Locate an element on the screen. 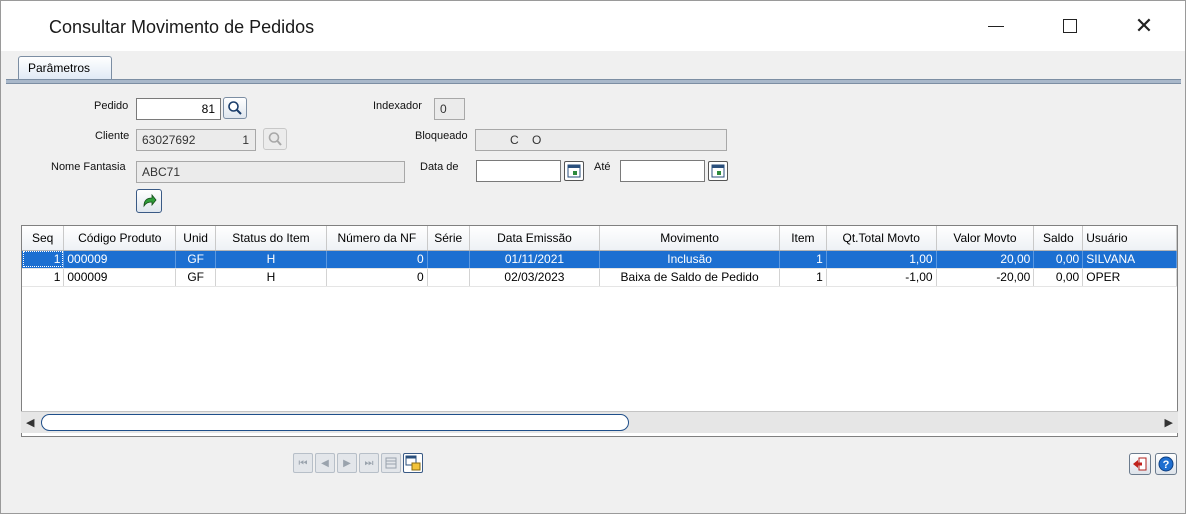 This screenshot has height=514, width=1186. column-header: Data Emissão is located at coordinates (535, 238).